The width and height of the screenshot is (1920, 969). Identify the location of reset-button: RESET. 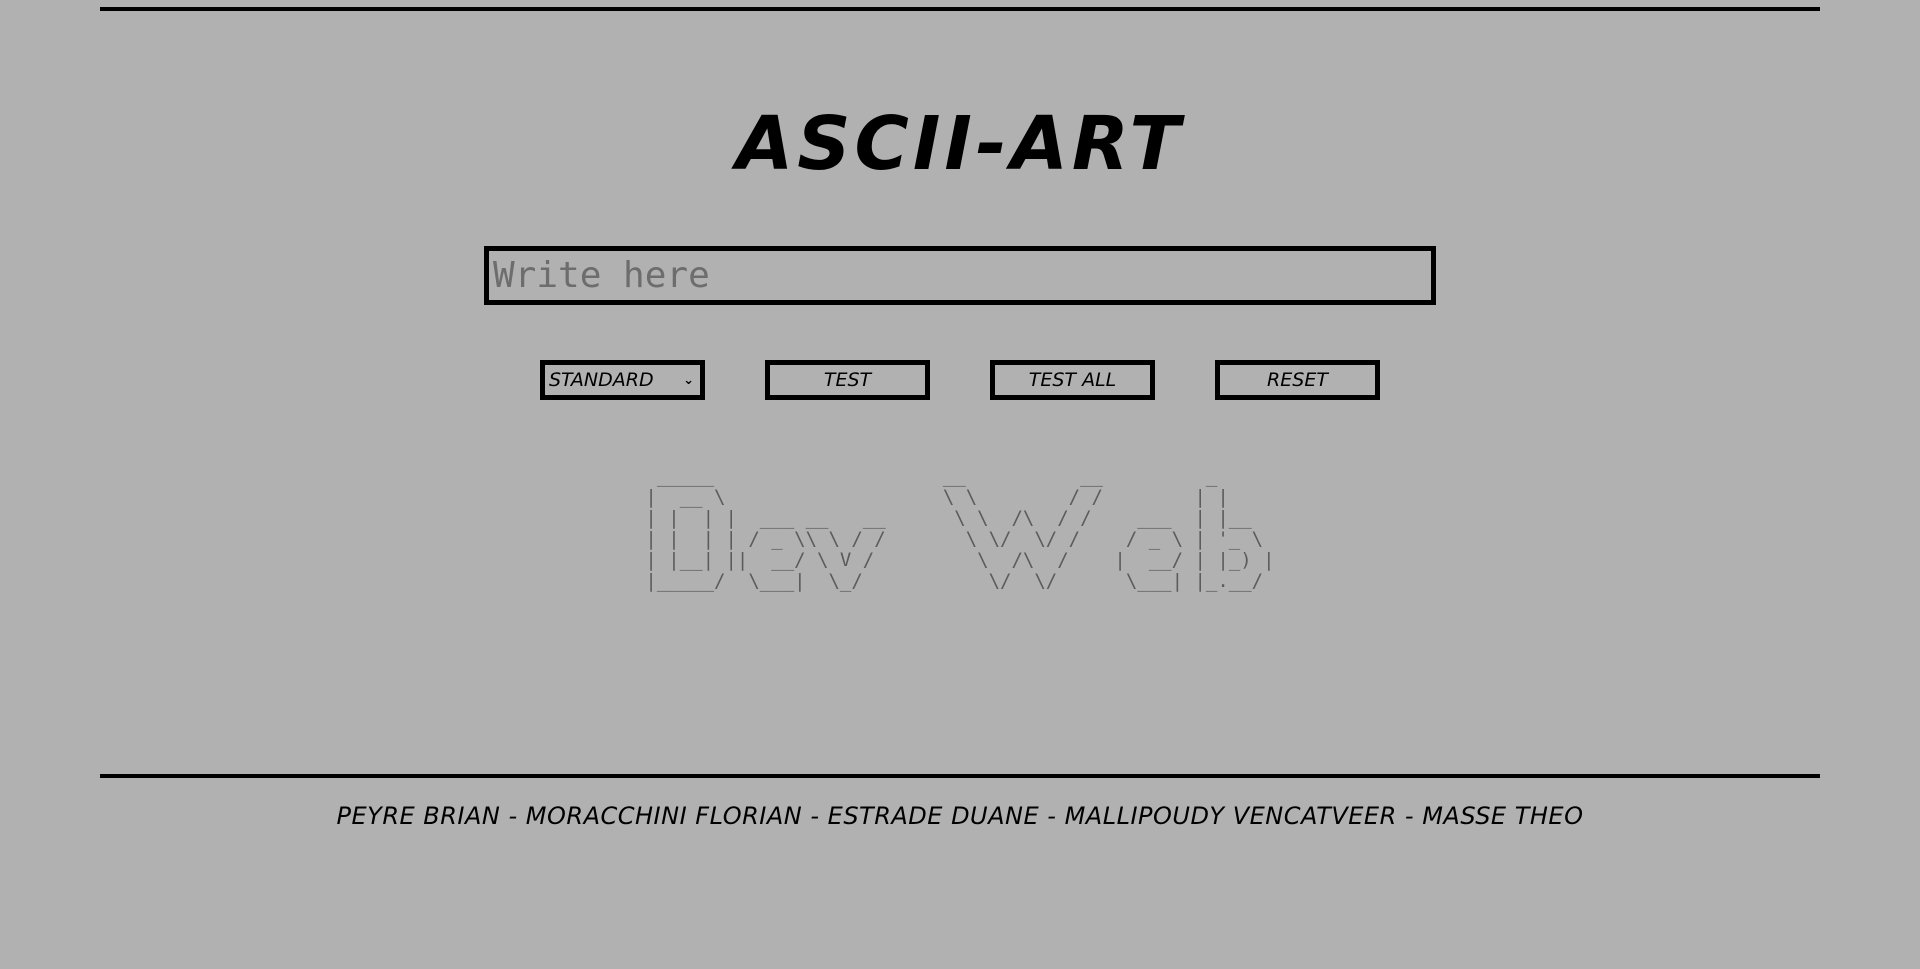
(1297, 380).